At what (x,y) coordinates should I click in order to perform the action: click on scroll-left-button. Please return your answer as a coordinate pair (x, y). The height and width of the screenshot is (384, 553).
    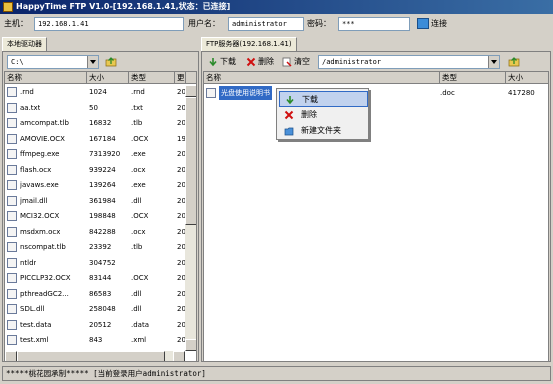
    Looking at the image, I should click on (11, 356).